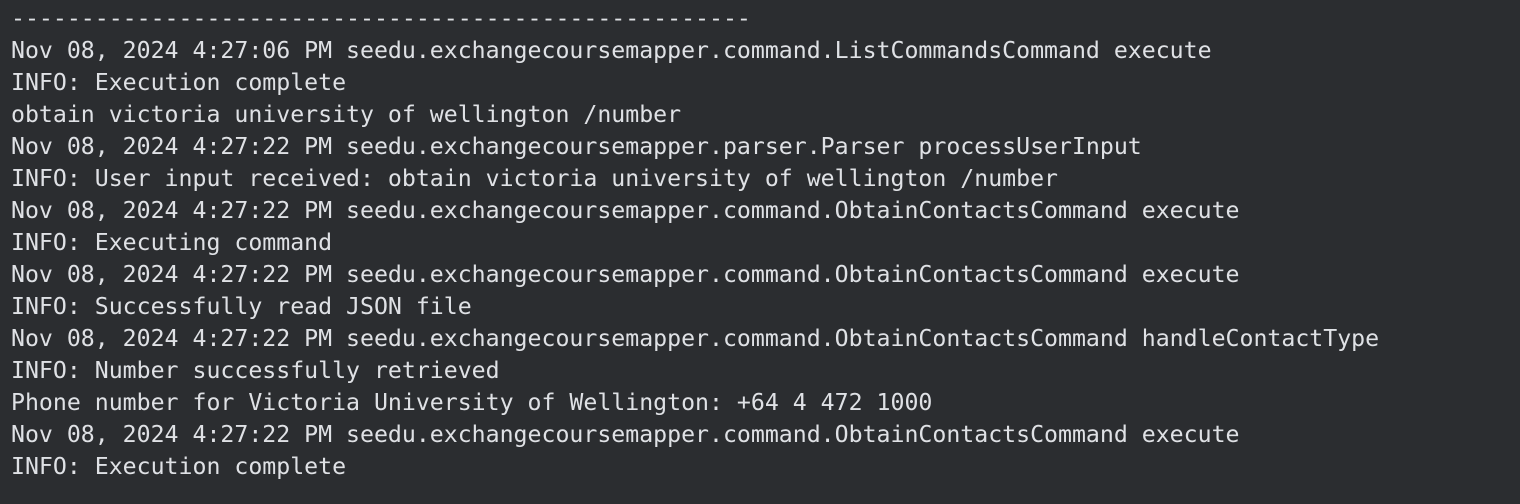 The width and height of the screenshot is (1520, 504). I want to click on console-info-line: INFO: Executing command, so click(172, 242).